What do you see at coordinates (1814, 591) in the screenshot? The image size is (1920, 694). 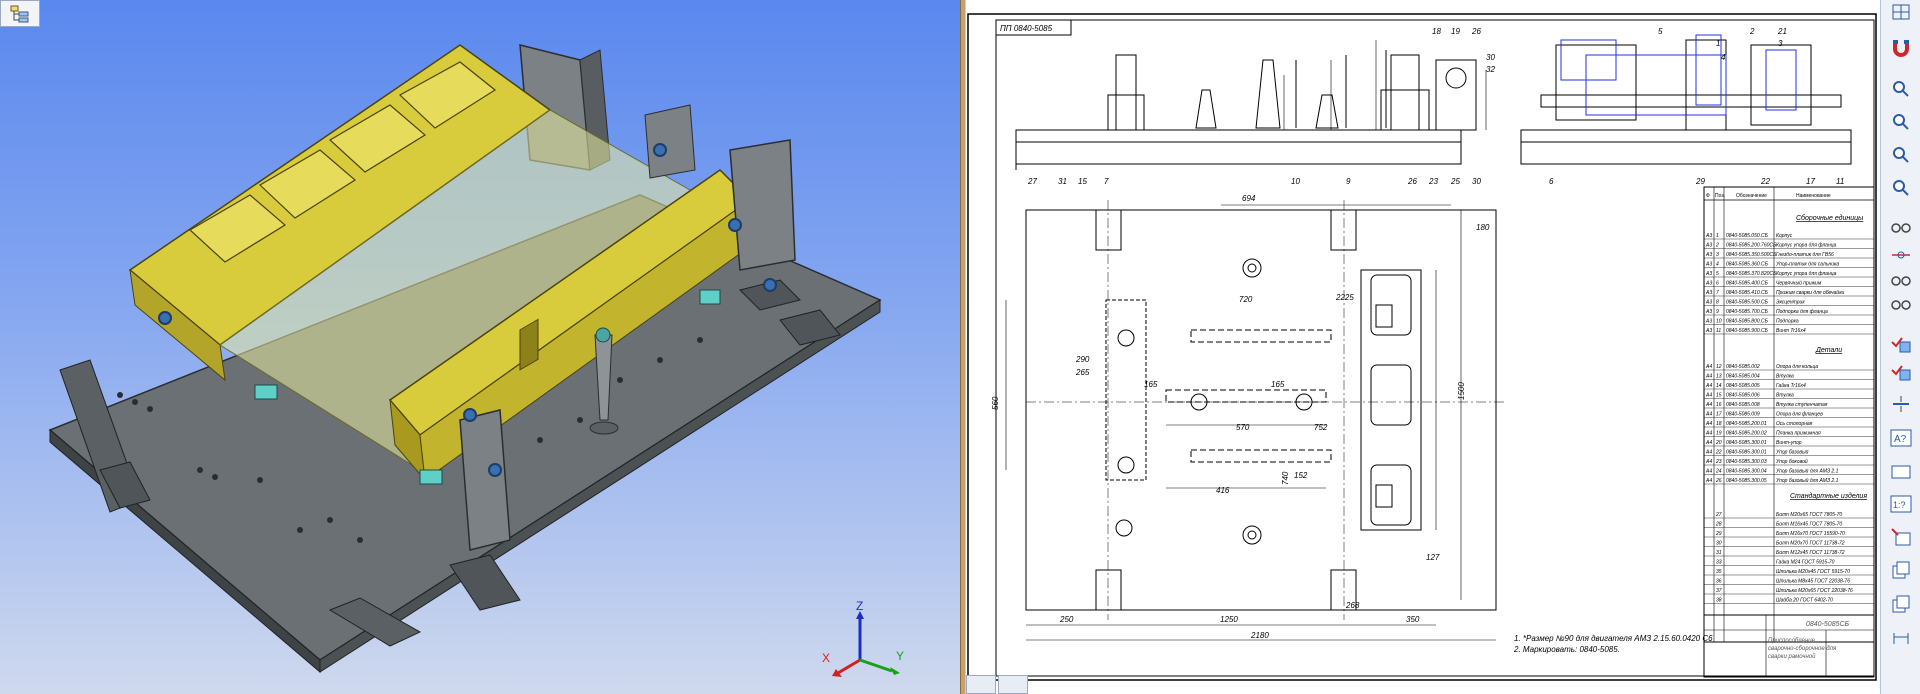 I see `spec-cell: Шпилька М20х65 ГОСТ 22038-76` at bounding box center [1814, 591].